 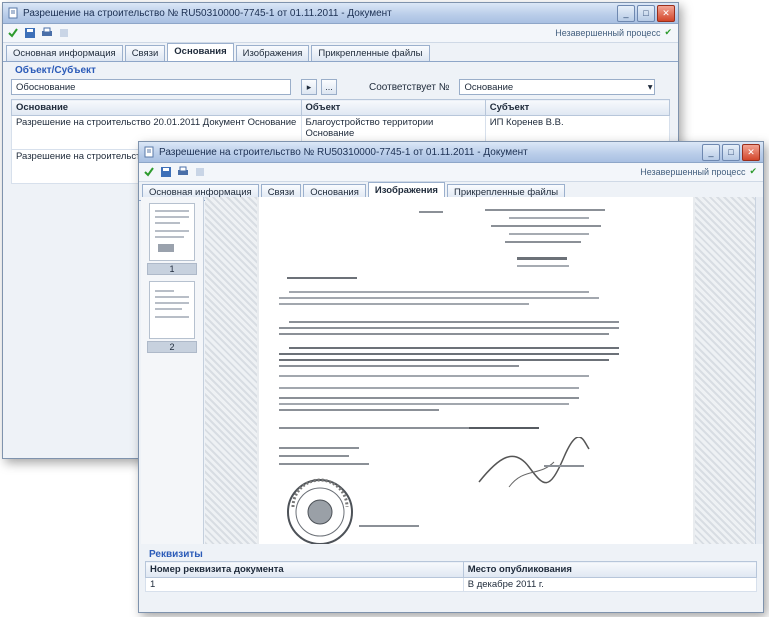 What do you see at coordinates (200, 52) in the screenshot?
I see `tab-grounds: Основания` at bounding box center [200, 52].